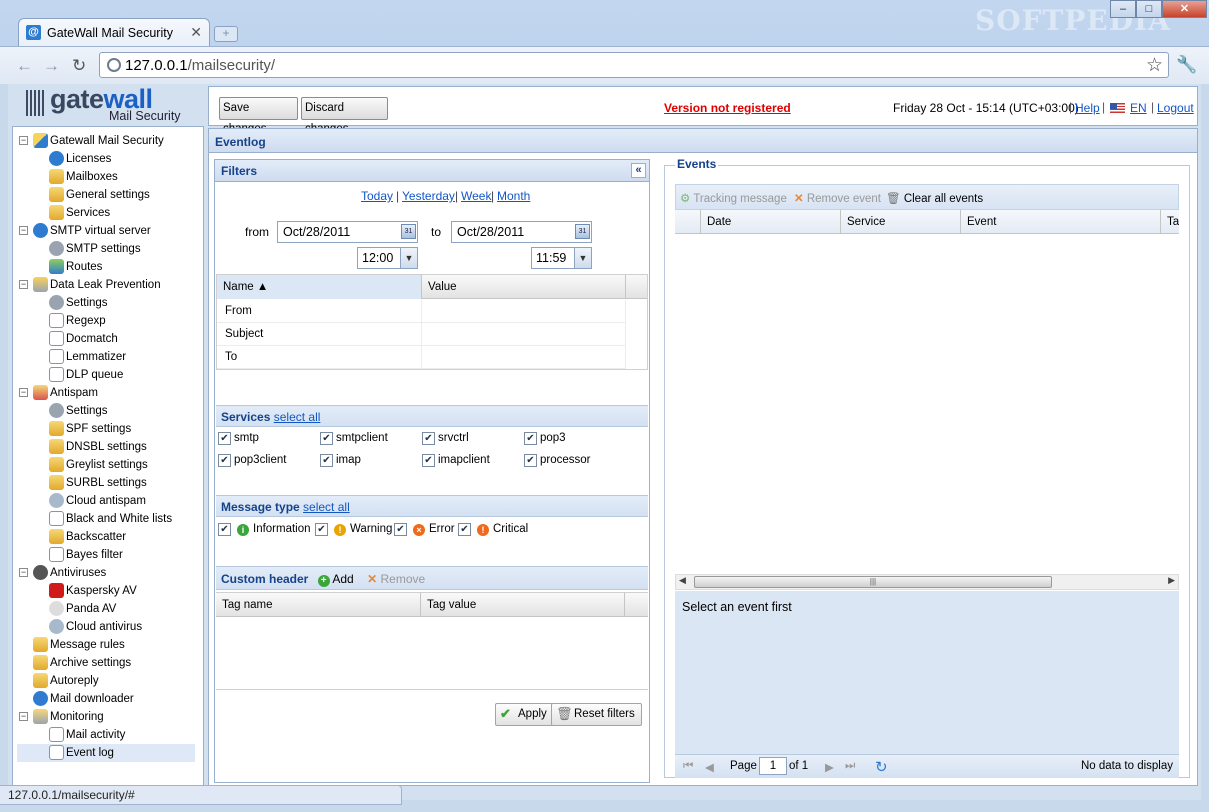 This screenshot has height=812, width=1209. Describe the element at coordinates (107, 249) in the screenshot. I see `sidebar-item: SMTP settings` at that location.